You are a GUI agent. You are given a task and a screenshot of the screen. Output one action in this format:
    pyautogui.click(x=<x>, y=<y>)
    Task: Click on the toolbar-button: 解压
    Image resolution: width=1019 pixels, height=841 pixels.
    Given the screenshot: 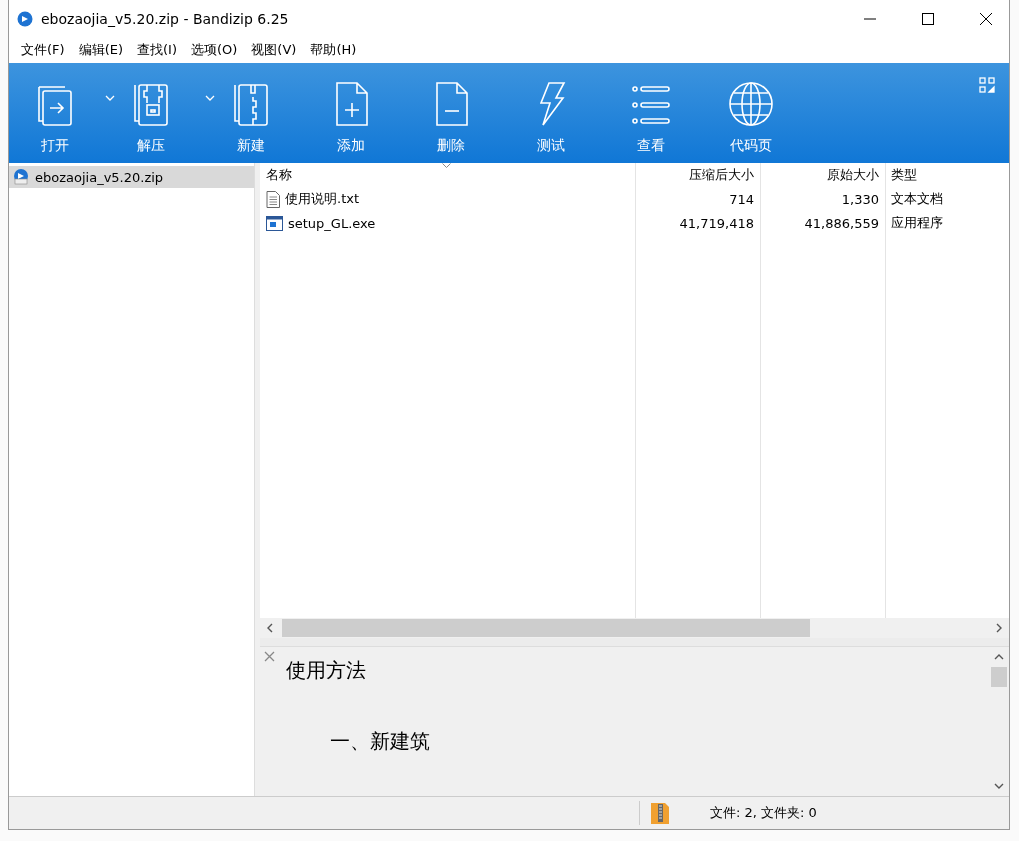 What is the action you would take?
    pyautogui.click(x=151, y=113)
    